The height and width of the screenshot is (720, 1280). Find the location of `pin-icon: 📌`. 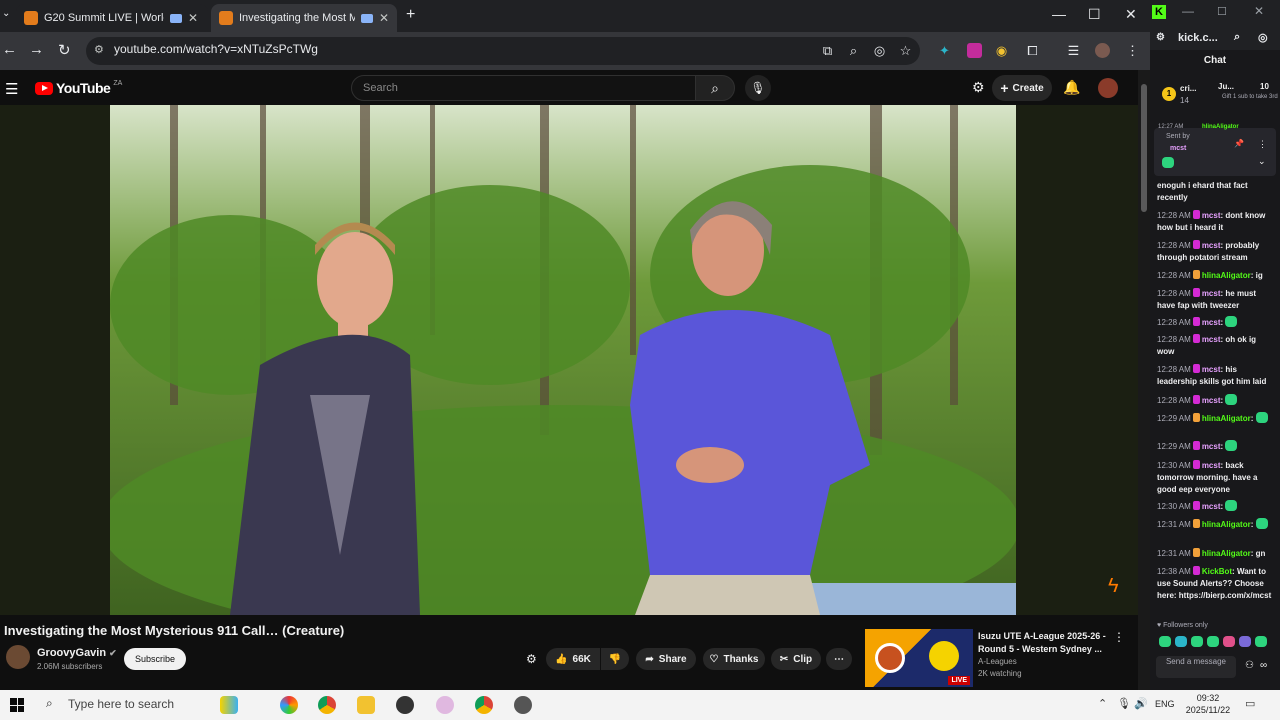

pin-icon: 📌 is located at coordinates (1239, 143).